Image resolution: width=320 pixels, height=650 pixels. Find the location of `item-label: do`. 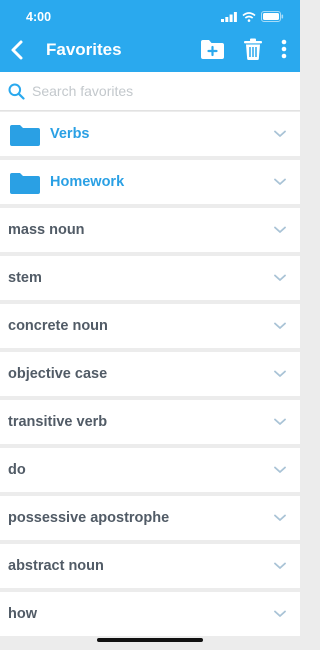

item-label: do is located at coordinates (17, 470).